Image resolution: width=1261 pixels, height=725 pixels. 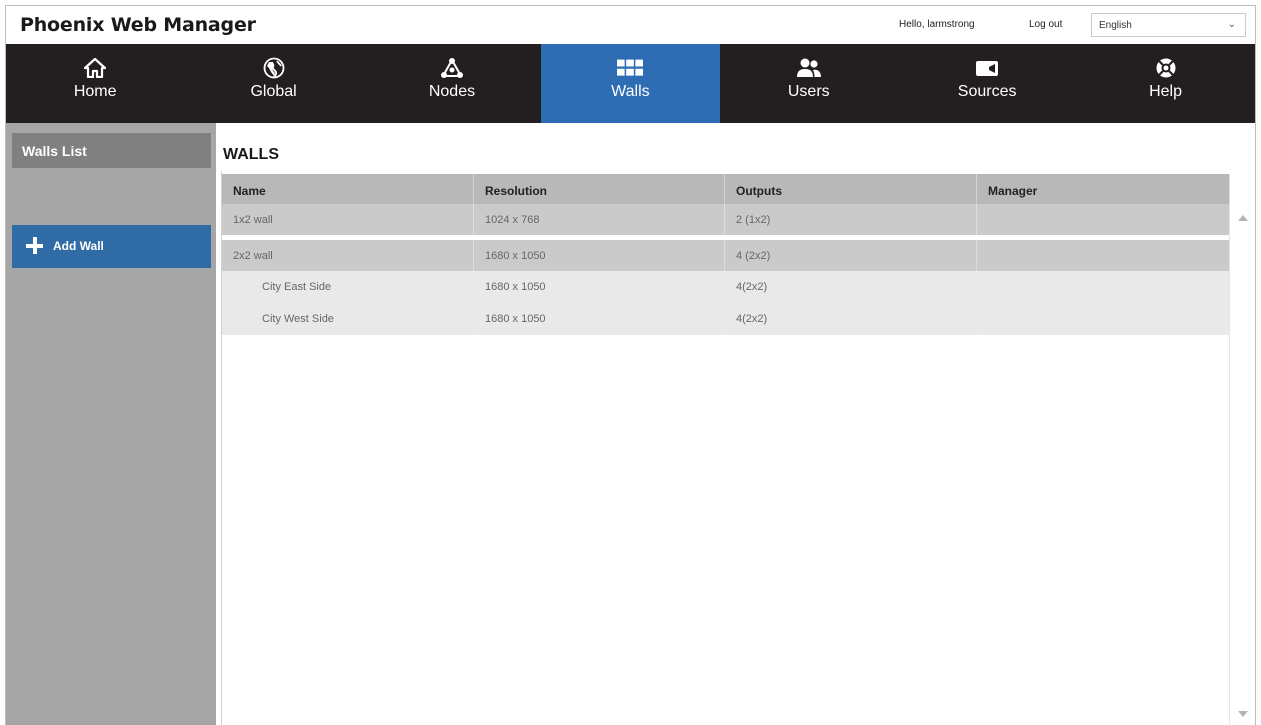 I want to click on header-corner, so click(x=1242, y=189).